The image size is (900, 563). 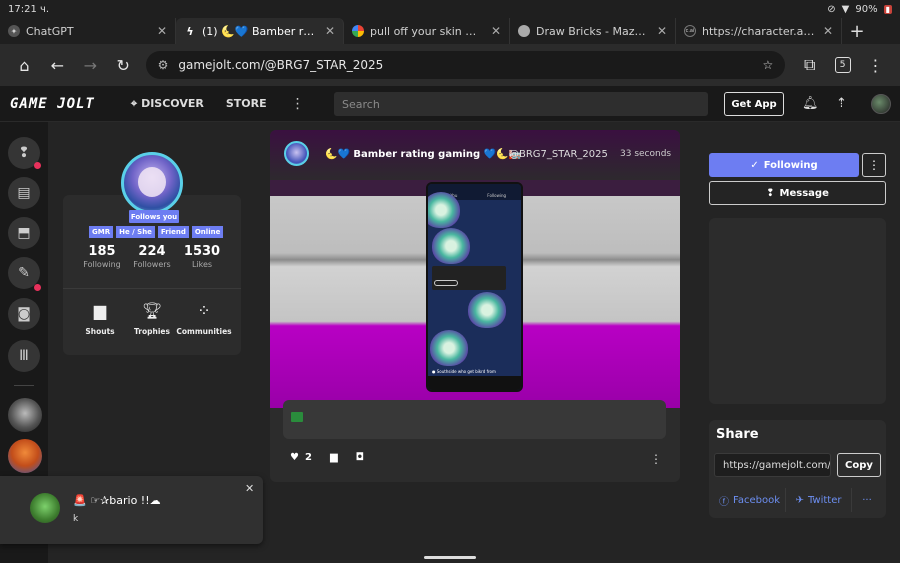 What do you see at coordinates (360, 457) in the screenshot?
I see `sticker-button: ◘` at bounding box center [360, 457].